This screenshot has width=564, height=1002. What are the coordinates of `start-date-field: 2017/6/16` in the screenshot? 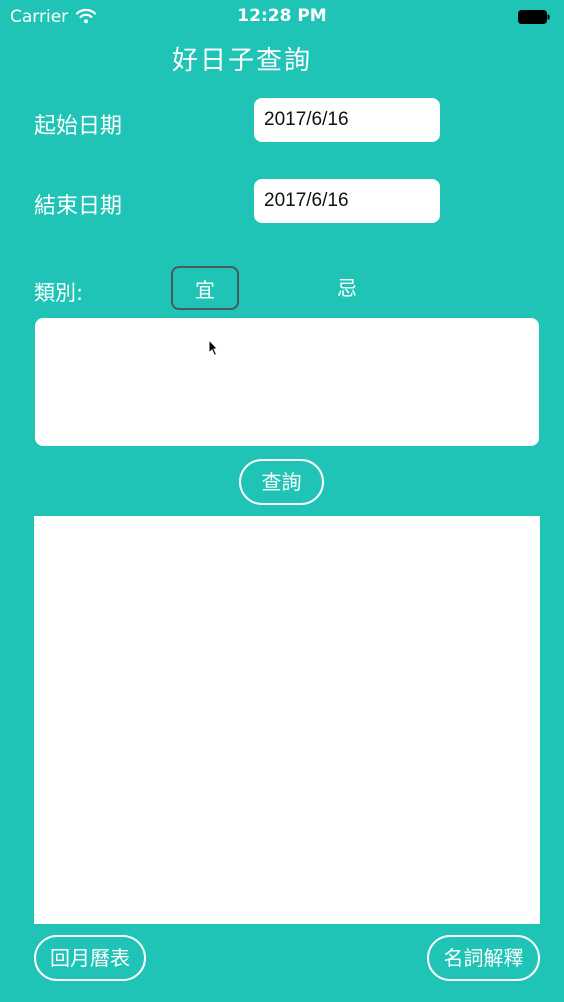 It's located at (347, 120).